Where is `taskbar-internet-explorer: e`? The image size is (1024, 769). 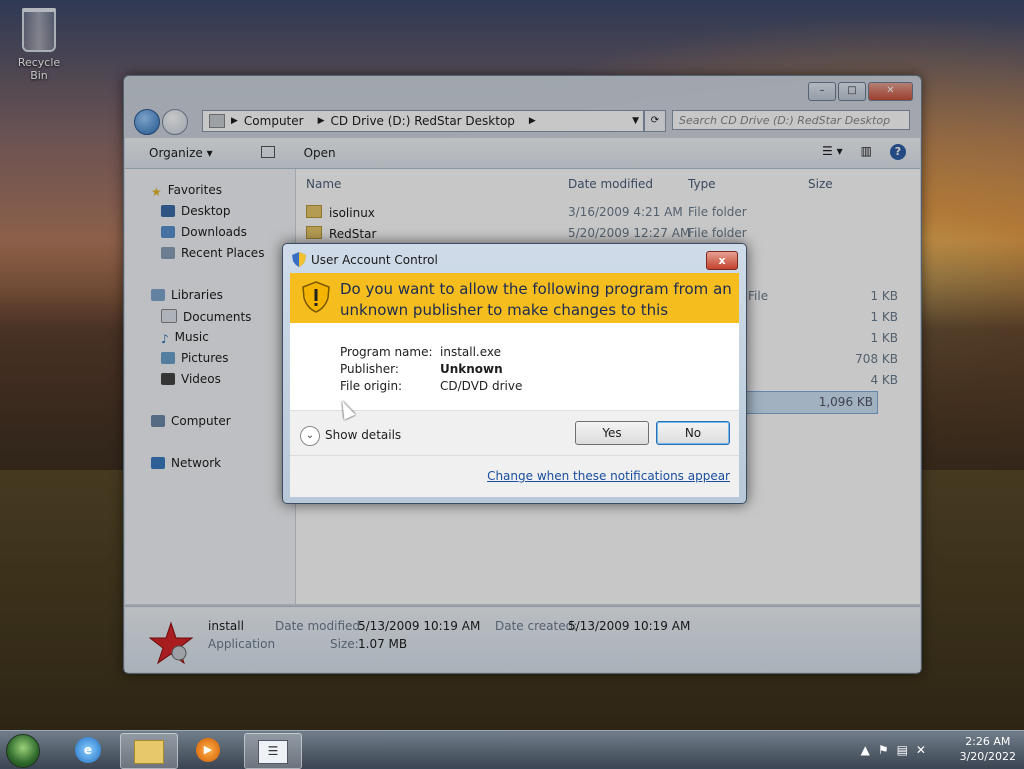
taskbar-internet-explorer: e is located at coordinates (88, 750).